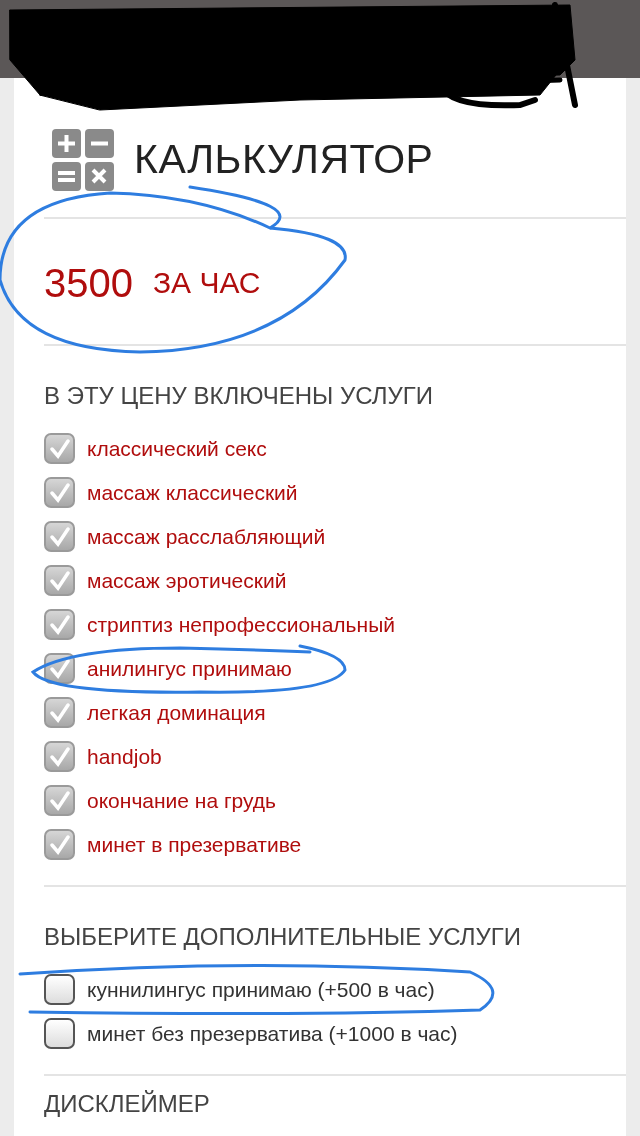 The height and width of the screenshot is (1136, 640). Describe the element at coordinates (241, 625) in the screenshot. I see `option-label: стриптиз непрофессиональный` at that location.